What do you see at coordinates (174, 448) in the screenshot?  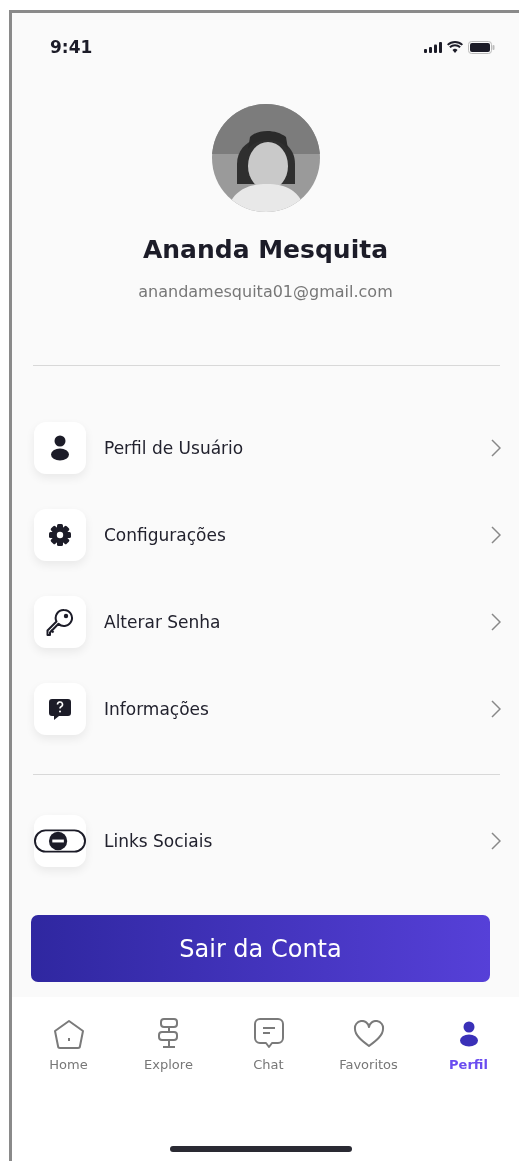 I see `menu-label: Perfil de Usuário` at bounding box center [174, 448].